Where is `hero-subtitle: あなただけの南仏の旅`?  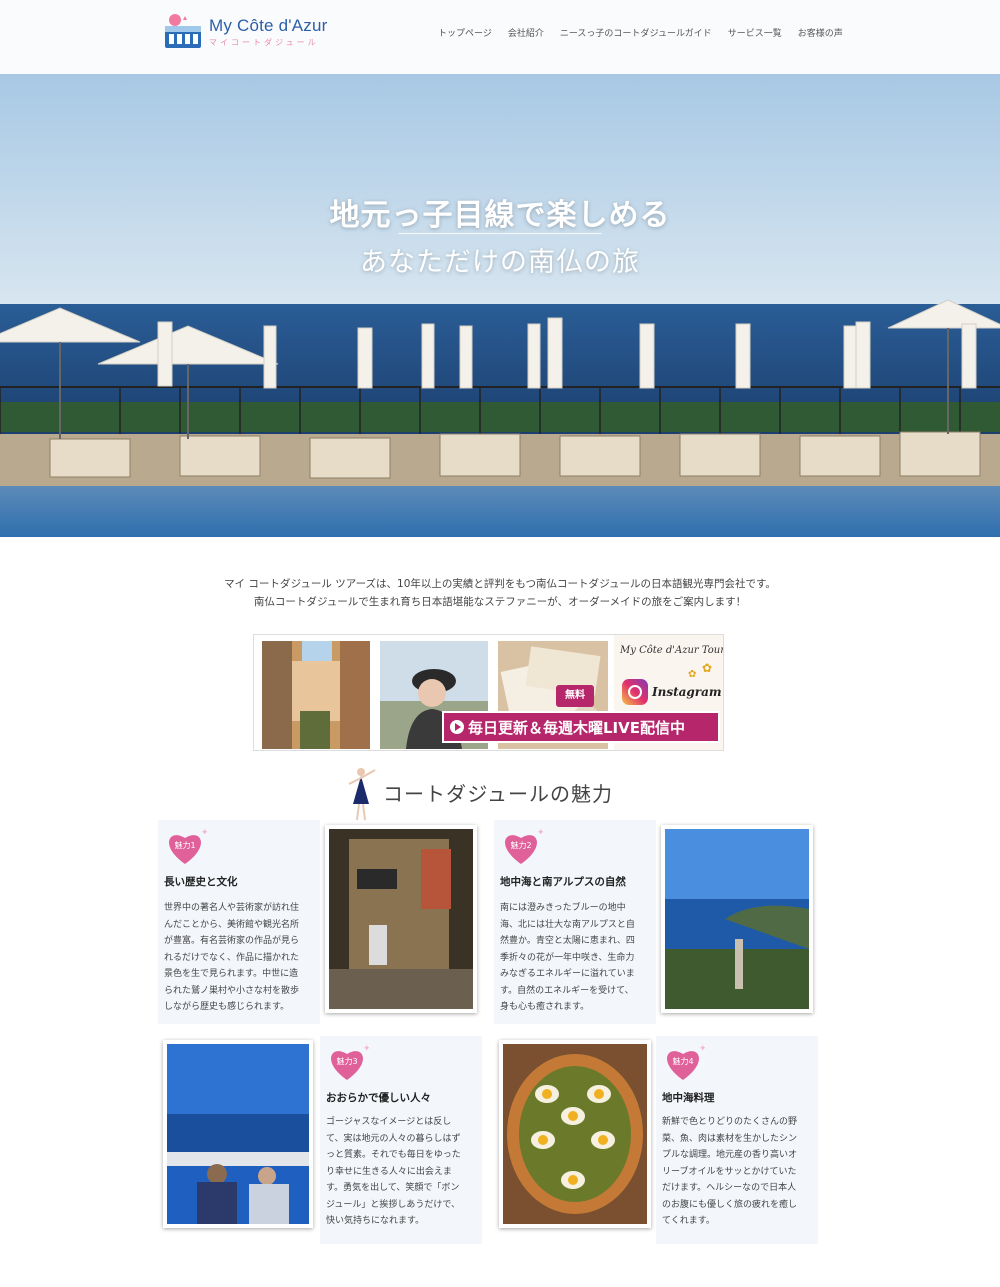
hero-subtitle: あなただけの南仏の旅 is located at coordinates (500, 262).